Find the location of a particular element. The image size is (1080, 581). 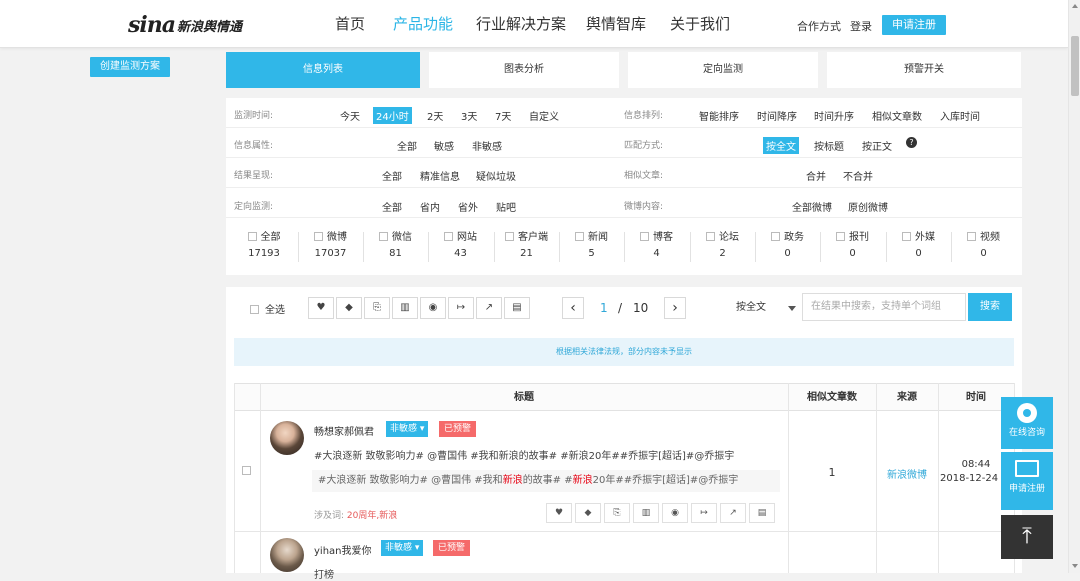

time-opt-7d: 7天 is located at coordinates (503, 115).